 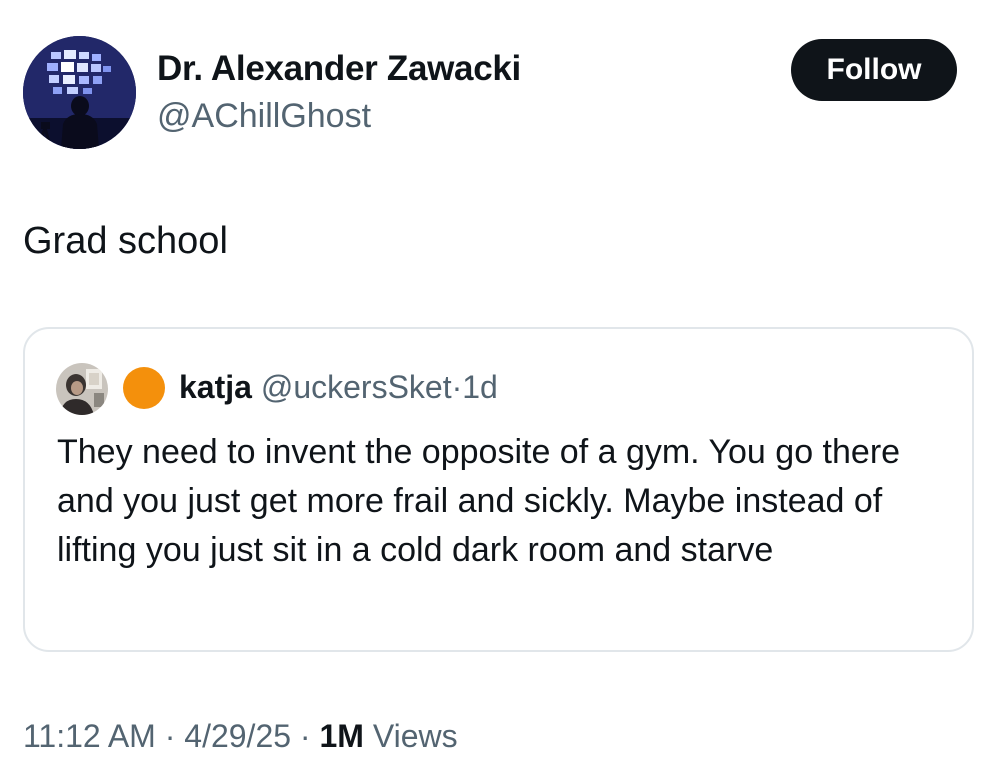 I want to click on quoted-author-name: katja, so click(x=215, y=387).